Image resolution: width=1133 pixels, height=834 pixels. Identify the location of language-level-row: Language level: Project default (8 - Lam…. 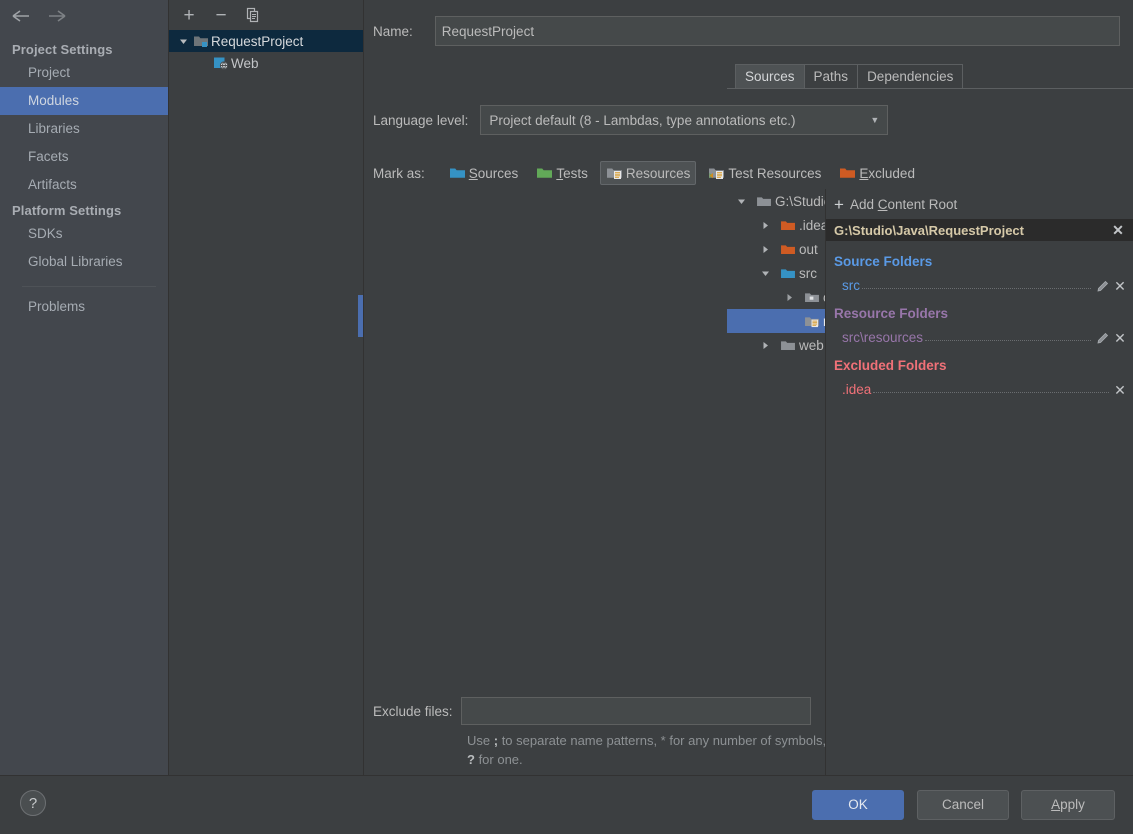
(631, 120).